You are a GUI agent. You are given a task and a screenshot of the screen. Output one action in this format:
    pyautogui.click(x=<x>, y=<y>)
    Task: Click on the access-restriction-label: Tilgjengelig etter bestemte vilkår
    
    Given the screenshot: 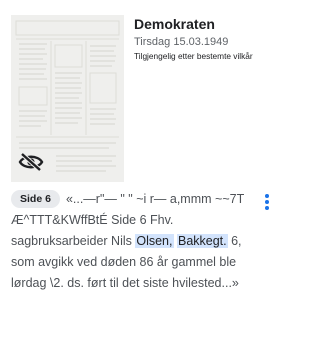 What is the action you would take?
    pyautogui.click(x=193, y=56)
    